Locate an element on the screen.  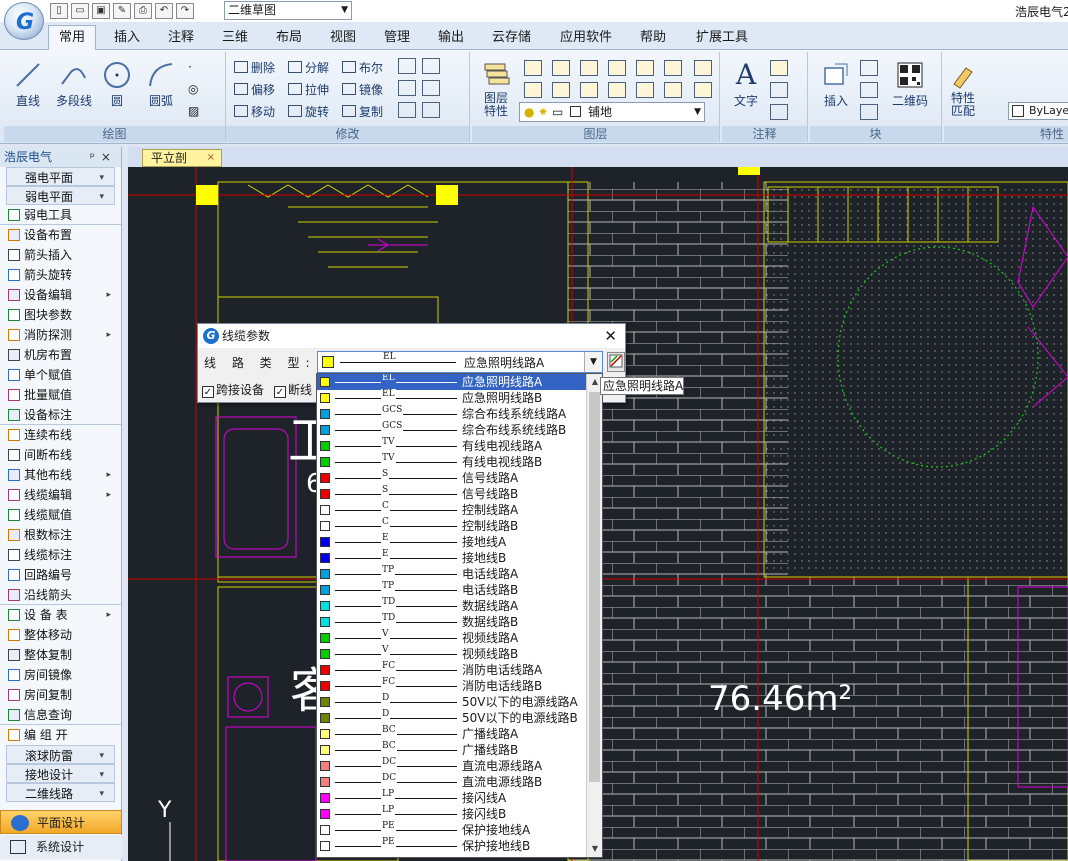
panel-item: 线缆赋值 is located at coordinates (60, 515).